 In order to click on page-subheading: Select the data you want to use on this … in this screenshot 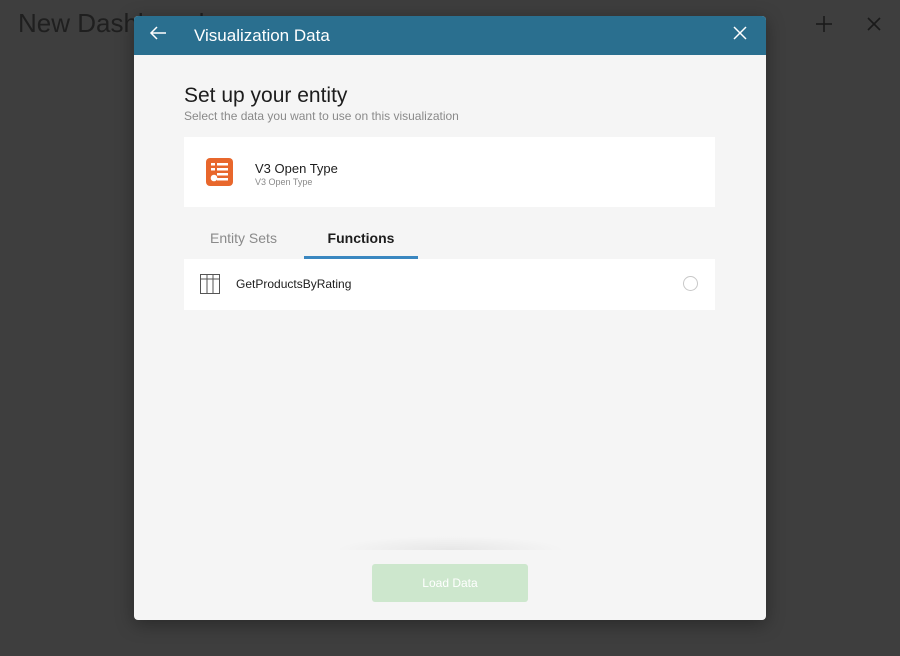, I will do `click(321, 116)`.